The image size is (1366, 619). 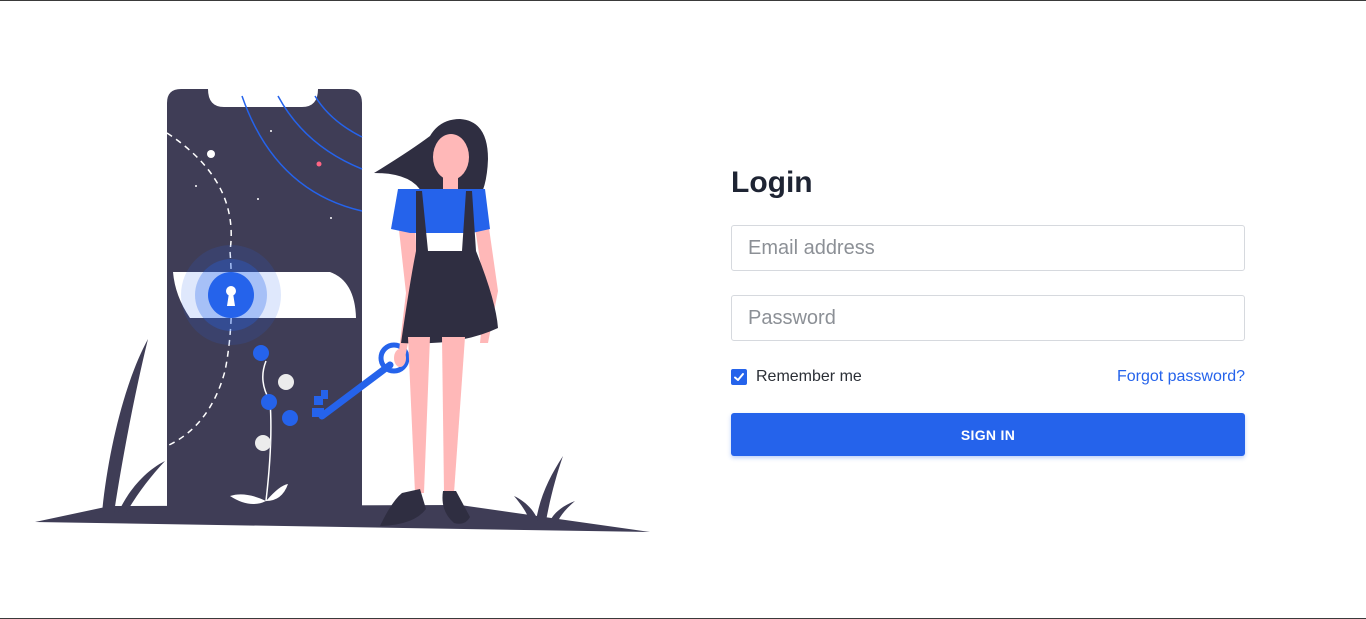 I want to click on woman-face, so click(x=451, y=157).